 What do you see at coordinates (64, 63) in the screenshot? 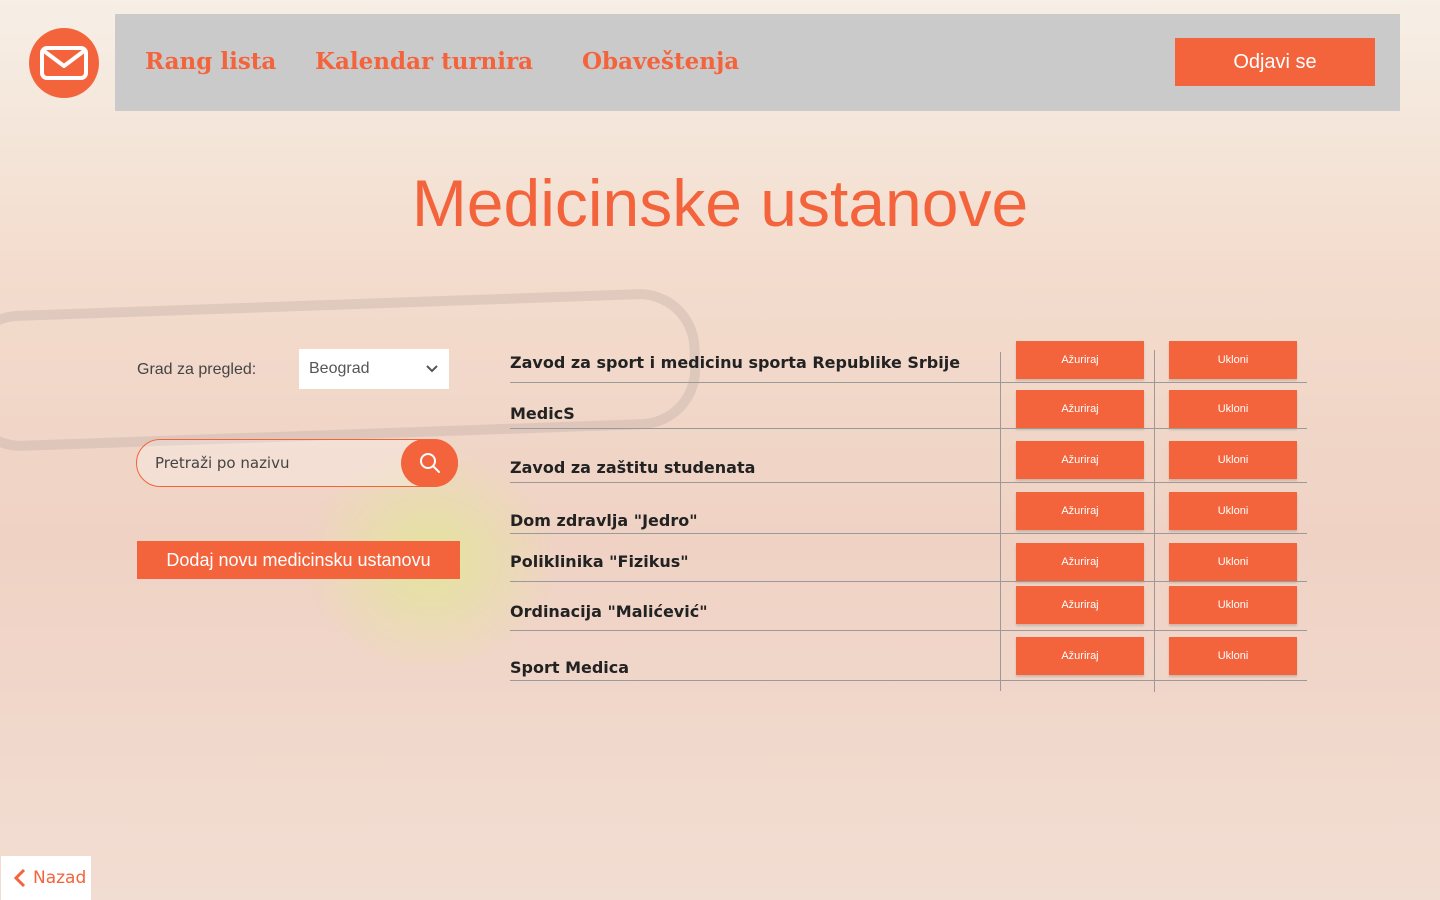
I see `mail-logo-icon` at bounding box center [64, 63].